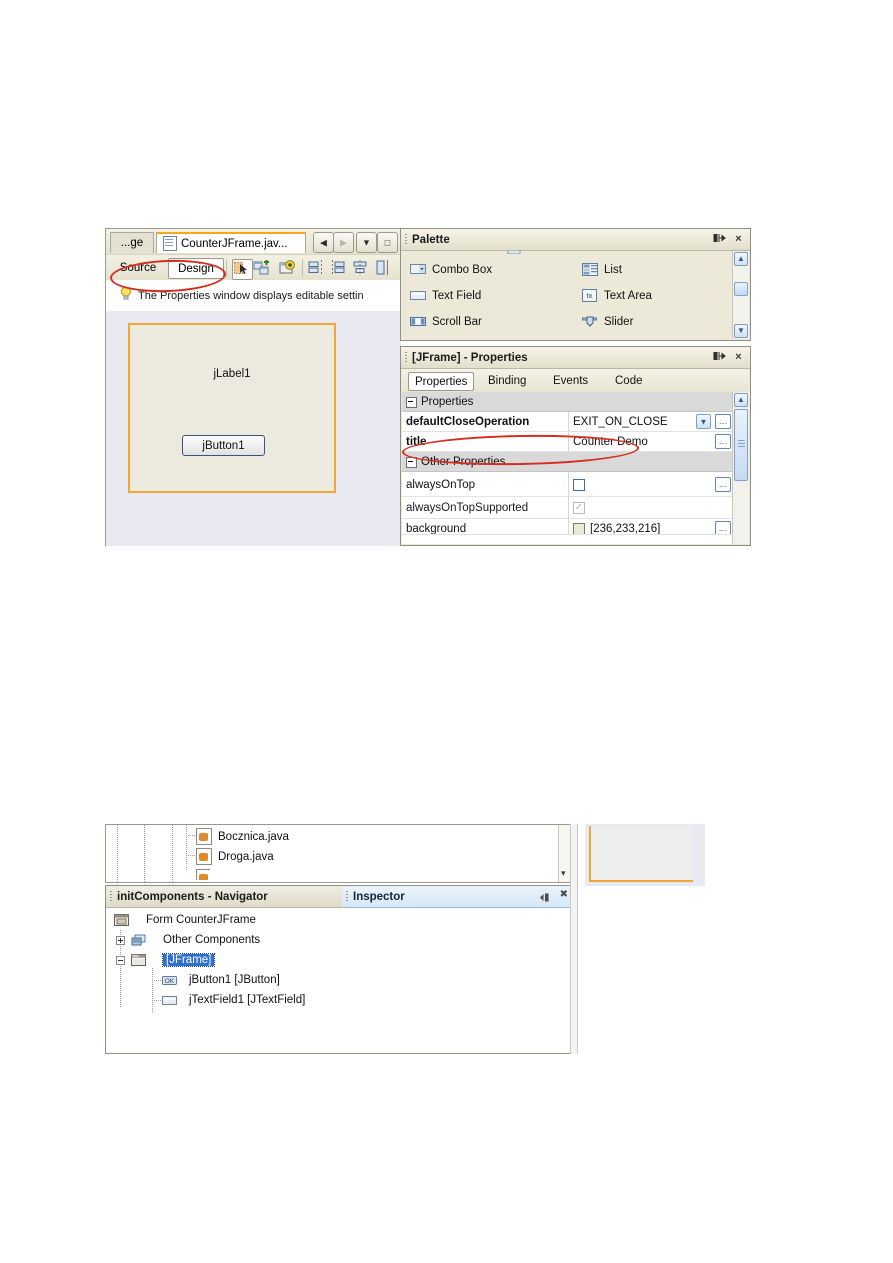 The width and height of the screenshot is (893, 1263). Describe the element at coordinates (196, 268) in the screenshot. I see `tab-design: Design` at that location.